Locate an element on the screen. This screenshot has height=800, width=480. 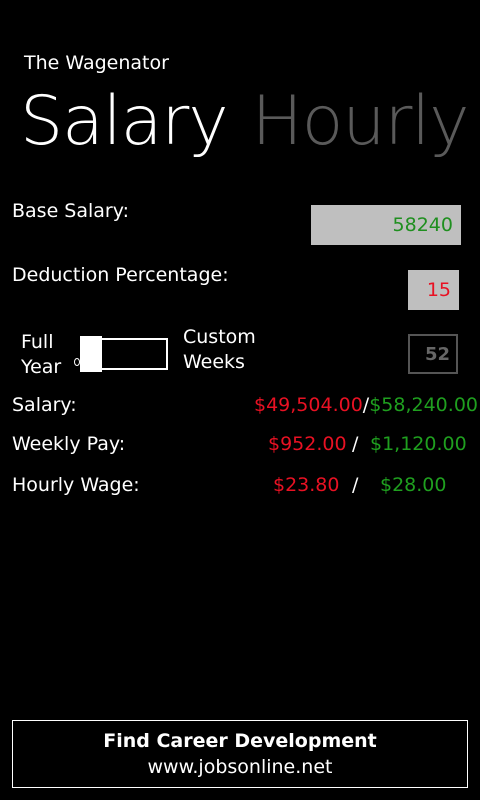
weekly-pay-net-value: $952.00 is located at coordinates (307, 444).